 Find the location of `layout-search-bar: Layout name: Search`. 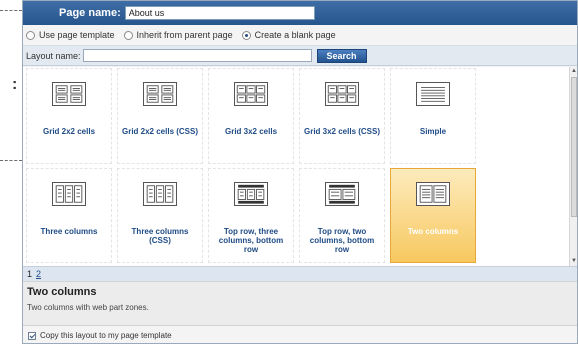

layout-search-bar: Layout name: Search is located at coordinates (300, 56).